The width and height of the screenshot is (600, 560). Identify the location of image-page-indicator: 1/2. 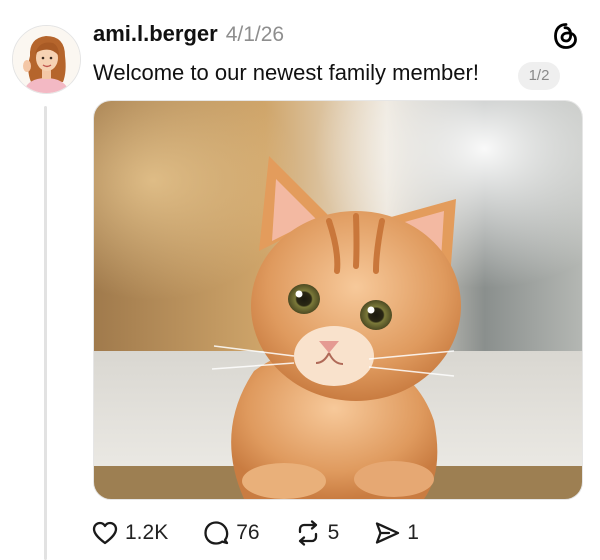
(539, 76).